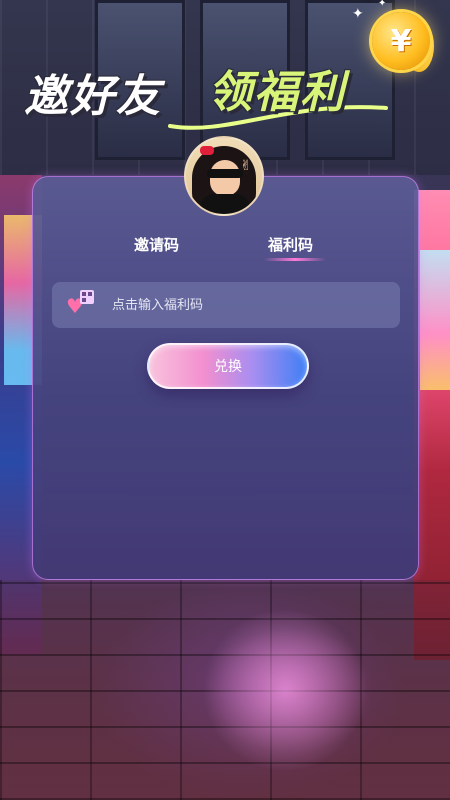  I want to click on active-tab-indicator, so click(295, 259).